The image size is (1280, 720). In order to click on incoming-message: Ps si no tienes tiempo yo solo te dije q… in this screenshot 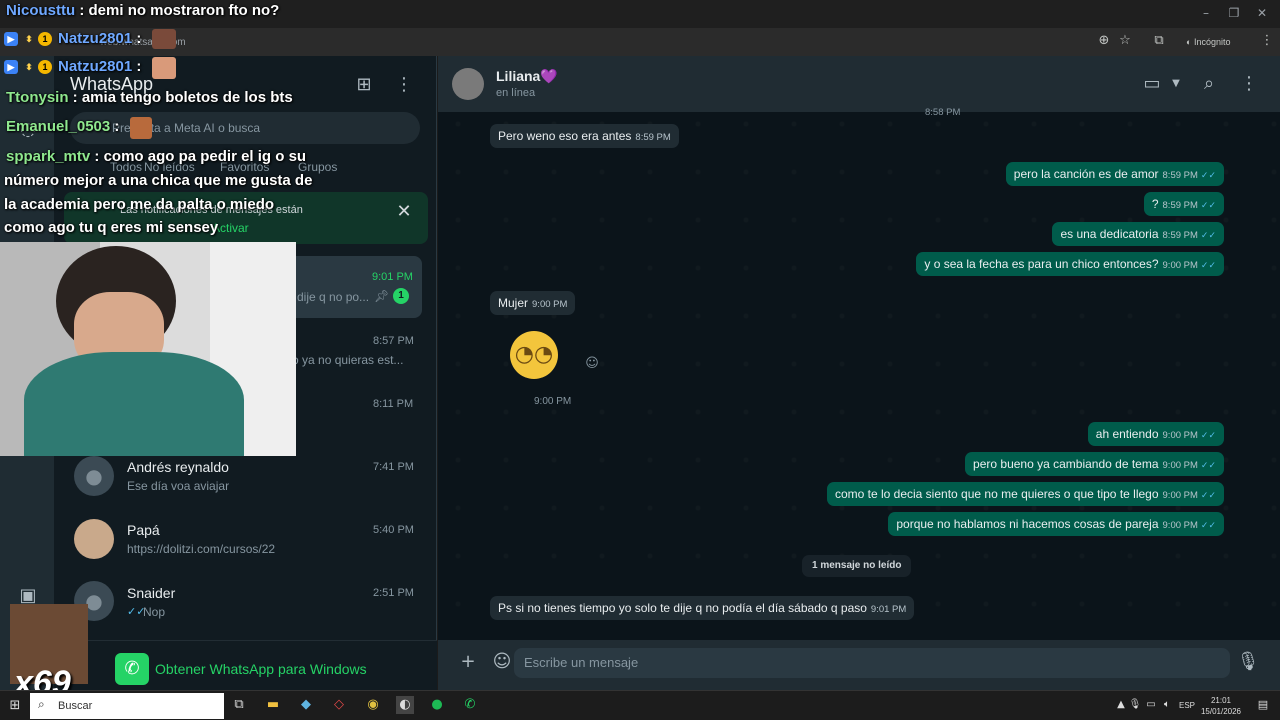, I will do `click(702, 608)`.